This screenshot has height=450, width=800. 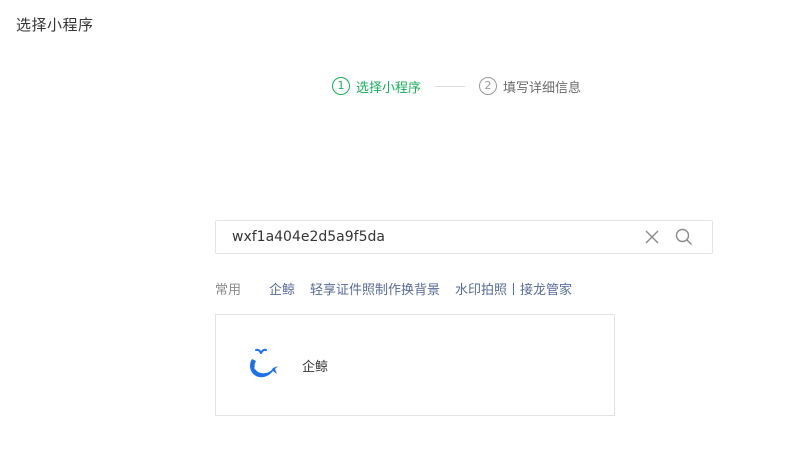 I want to click on recent-apps: 常用 企鲸 轻享证件照制作换背景 水印拍照丨接龙管家, so click(x=401, y=288).